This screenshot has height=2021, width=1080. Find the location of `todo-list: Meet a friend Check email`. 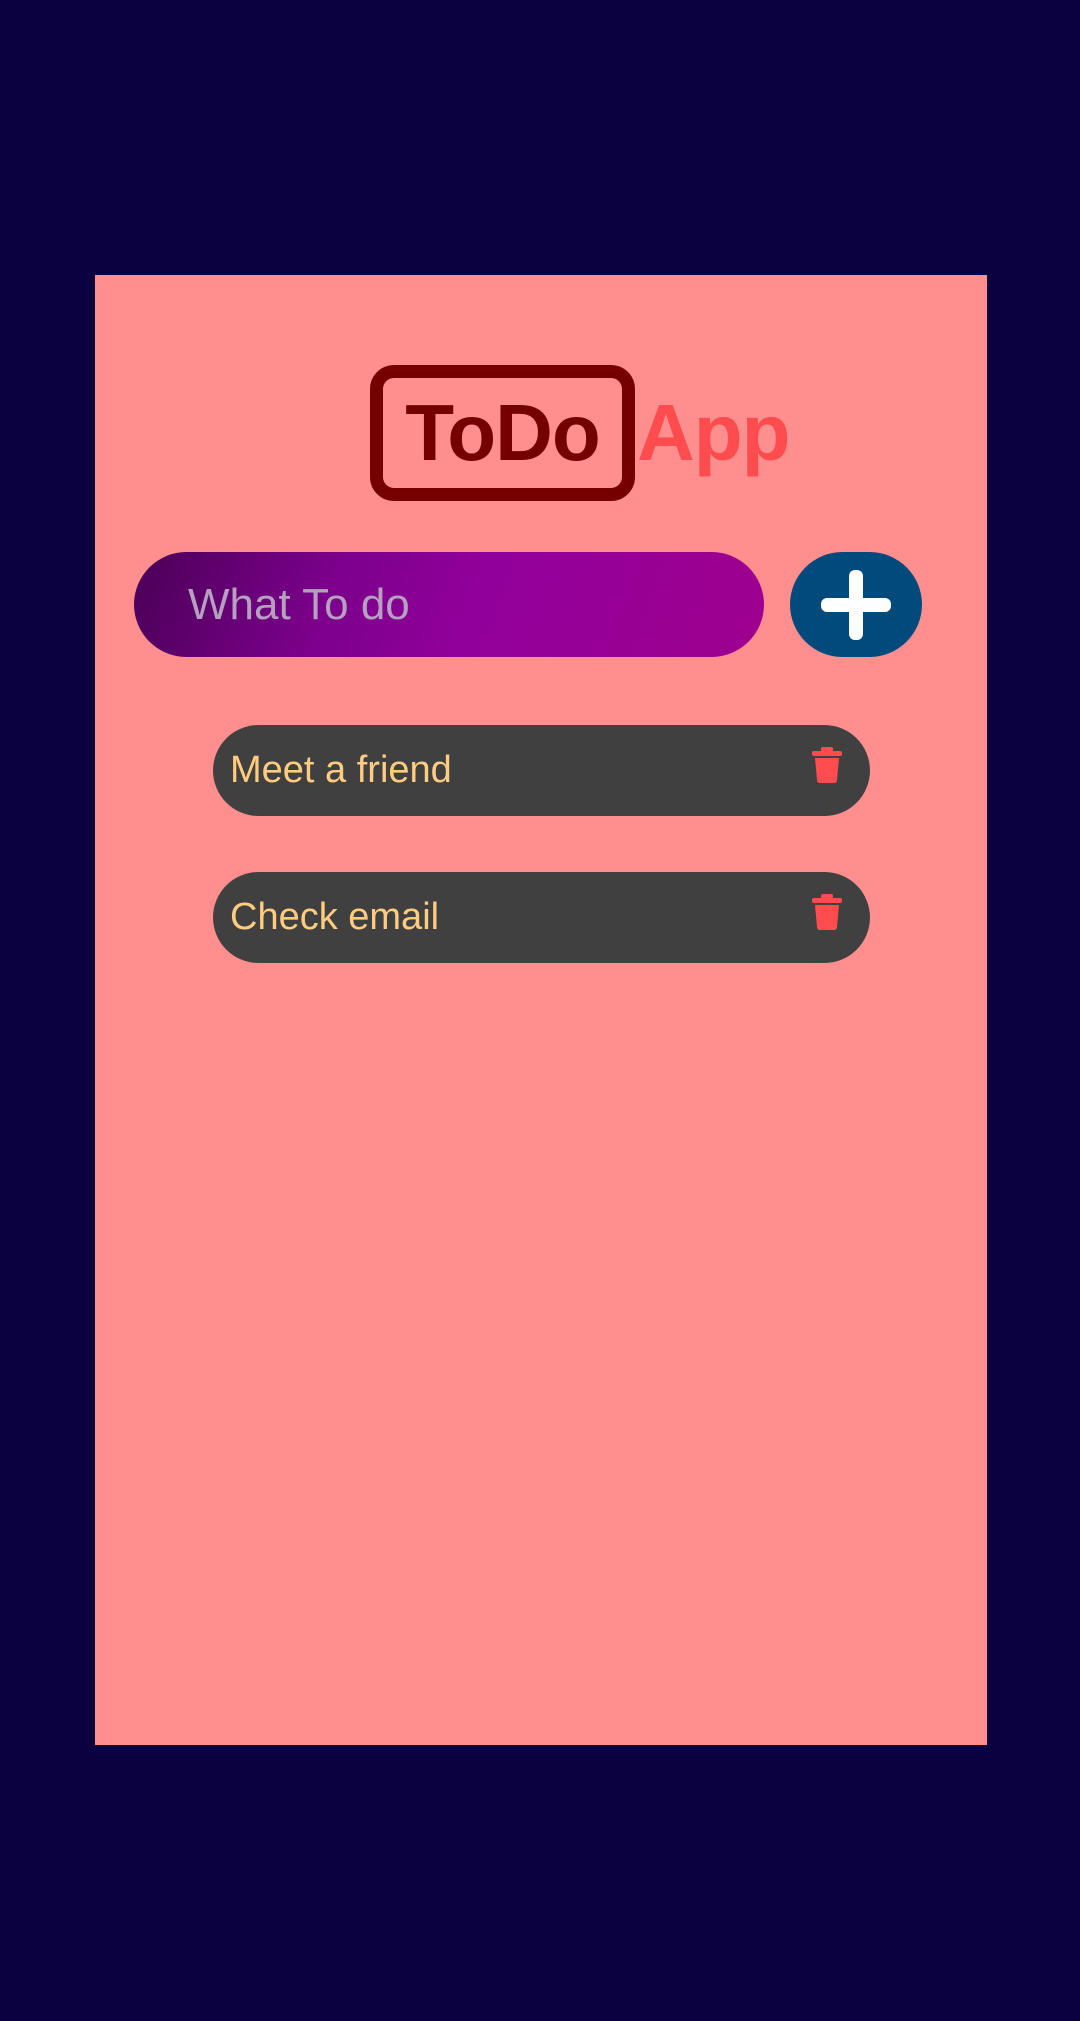

todo-list: Meet a friend Check email is located at coordinates (541, 872).